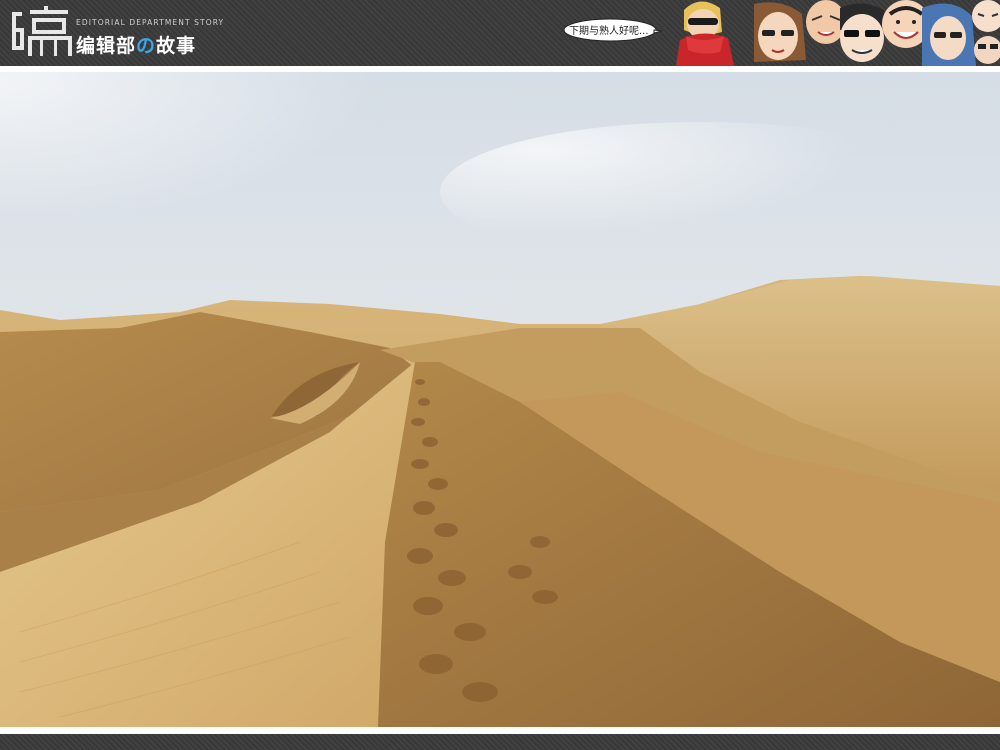 The height and width of the screenshot is (750, 1000). What do you see at coordinates (150, 22) in the screenshot?
I see `brand-subtitle: EDITORIAL DEPARTMENT STORY` at bounding box center [150, 22].